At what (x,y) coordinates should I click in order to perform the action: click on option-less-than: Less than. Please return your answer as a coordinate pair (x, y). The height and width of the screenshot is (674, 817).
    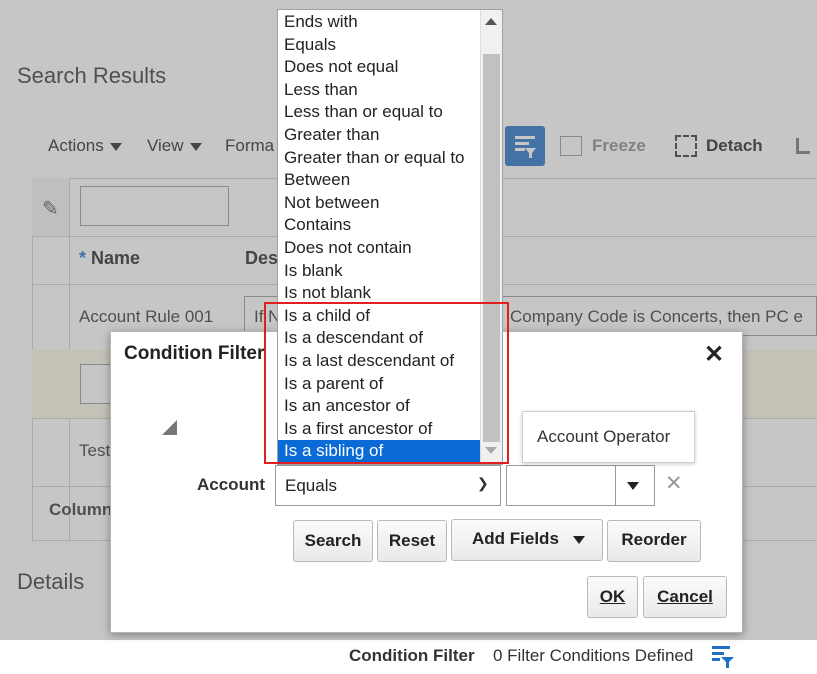
    Looking at the image, I should click on (379, 90).